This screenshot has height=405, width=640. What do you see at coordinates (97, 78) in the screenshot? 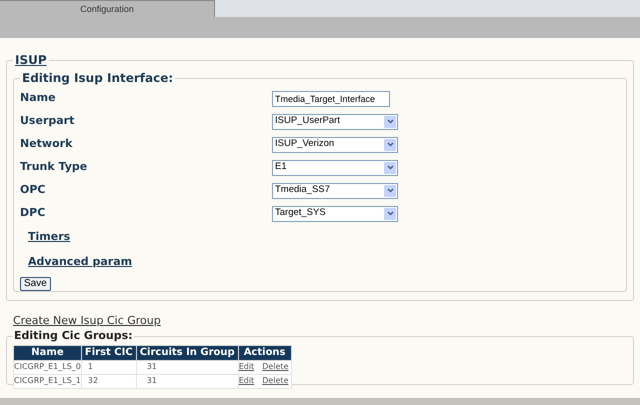
I see `section-title: Editing Isup Interface:` at bounding box center [97, 78].